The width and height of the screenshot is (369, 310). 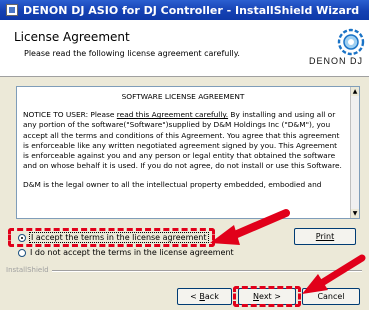 I want to click on highlight-box-accept, so click(x=111, y=237).